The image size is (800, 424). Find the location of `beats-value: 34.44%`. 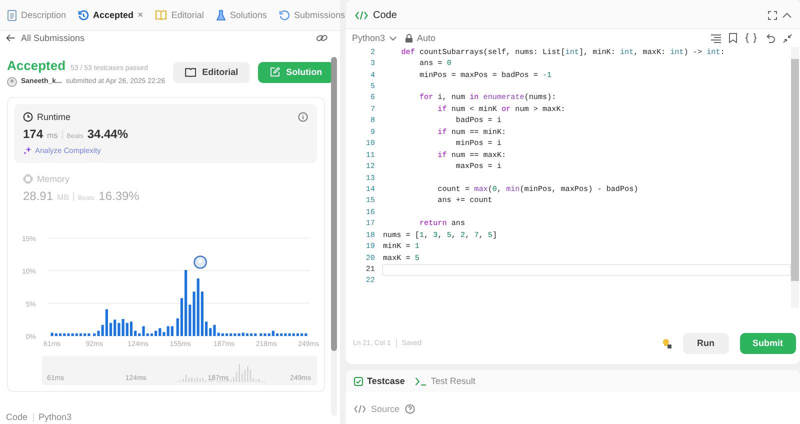

beats-value: 34.44% is located at coordinates (107, 134).